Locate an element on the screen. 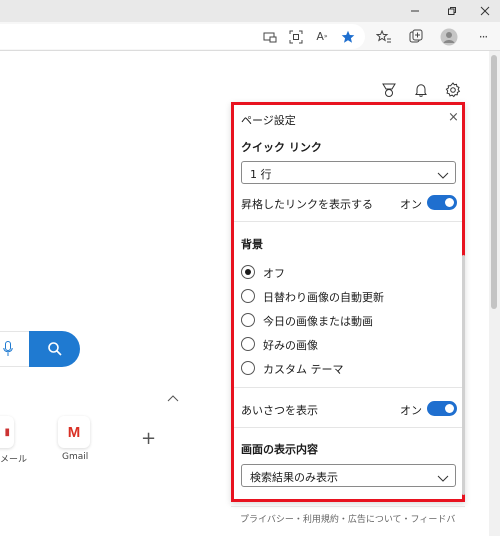 The height and width of the screenshot is (536, 500). rewards-icon is located at coordinates (389, 90).